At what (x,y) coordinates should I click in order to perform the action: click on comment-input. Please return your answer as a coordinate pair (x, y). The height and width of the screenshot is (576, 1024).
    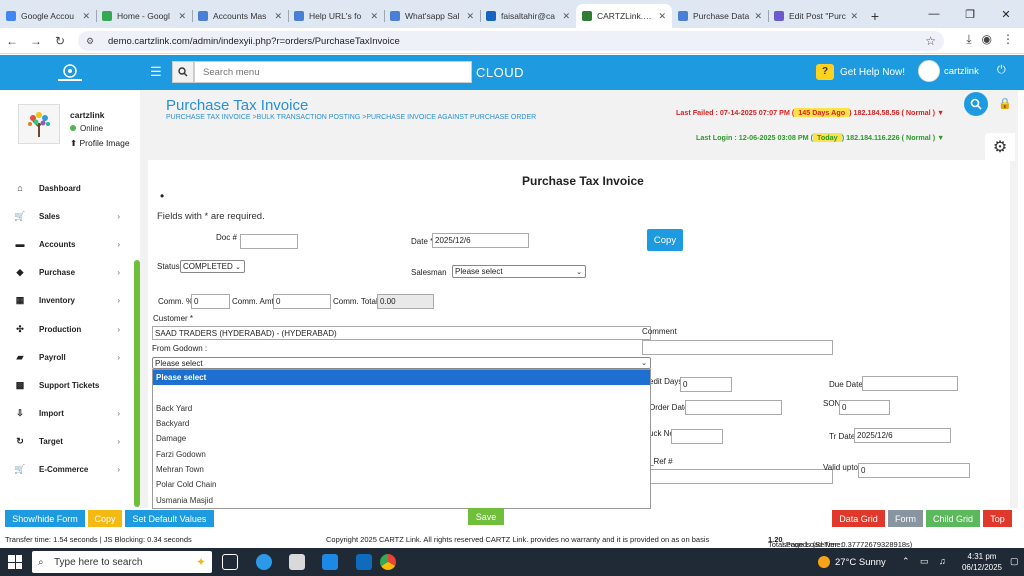
    Looking at the image, I should click on (737, 347).